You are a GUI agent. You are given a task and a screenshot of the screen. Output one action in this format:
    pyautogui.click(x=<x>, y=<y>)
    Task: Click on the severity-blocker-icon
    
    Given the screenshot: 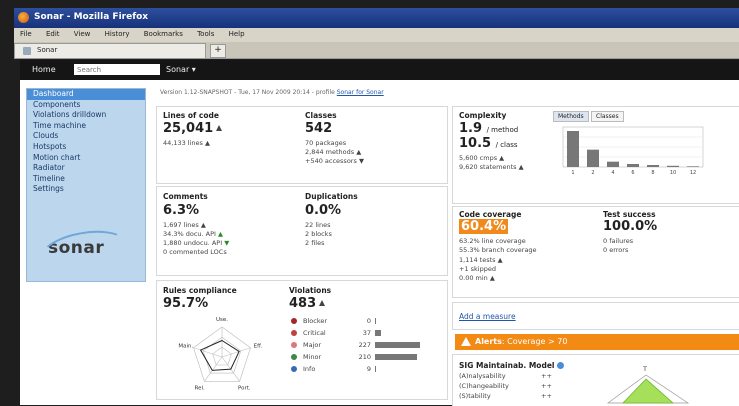 What is the action you would take?
    pyautogui.click(x=294, y=321)
    